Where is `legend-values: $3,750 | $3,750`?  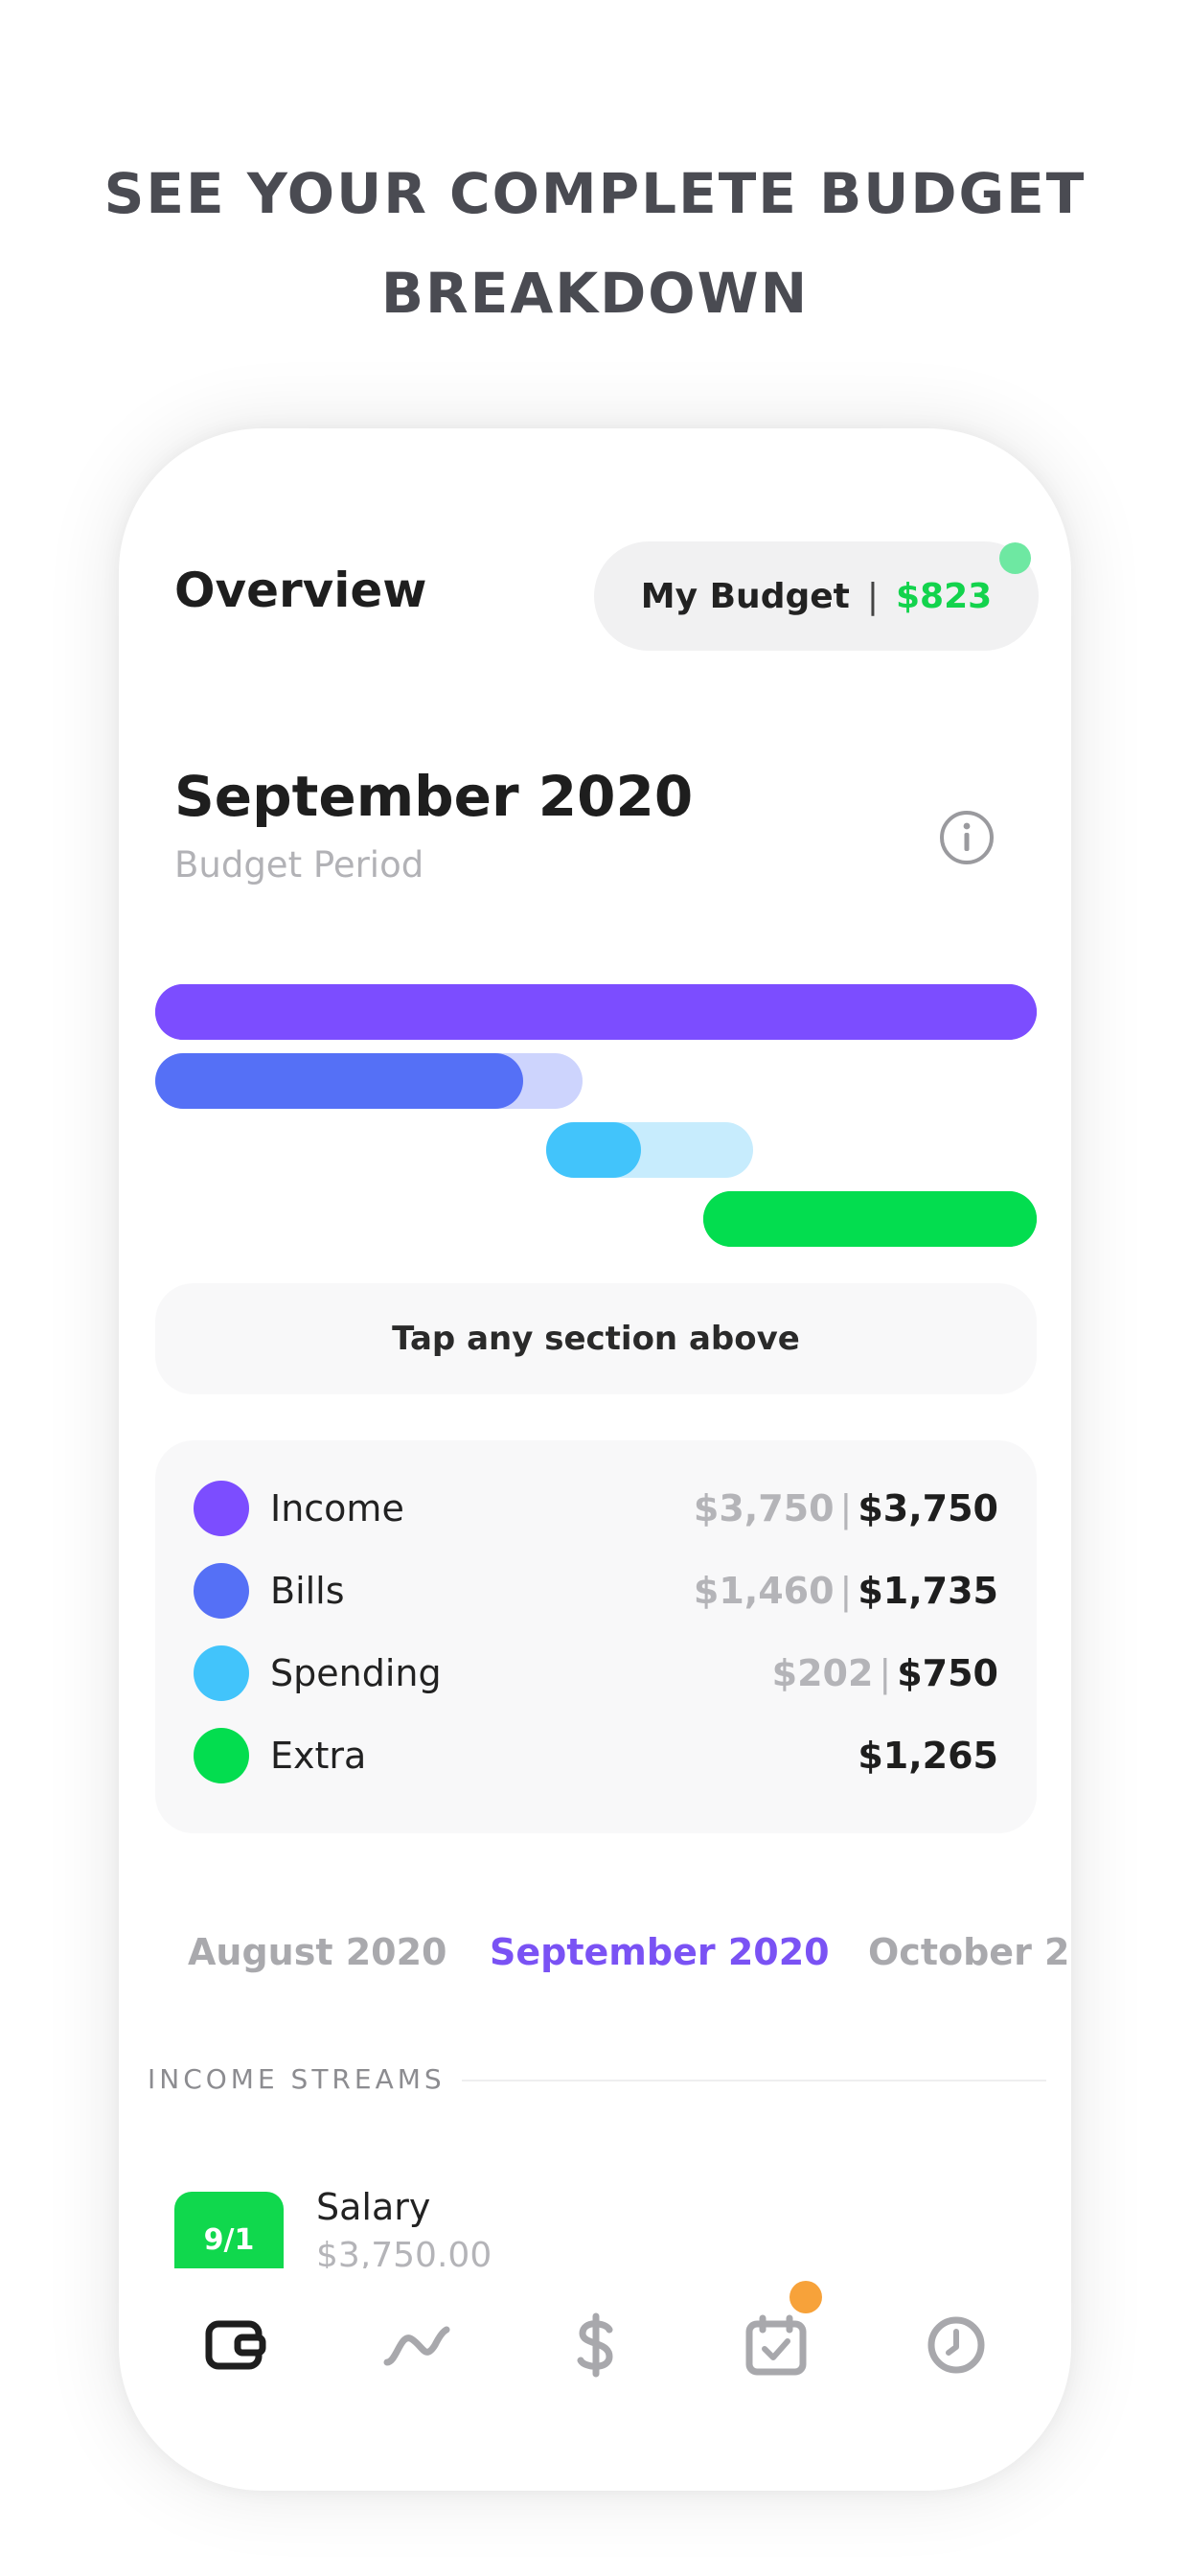 legend-values: $3,750 | $3,750 is located at coordinates (846, 1508).